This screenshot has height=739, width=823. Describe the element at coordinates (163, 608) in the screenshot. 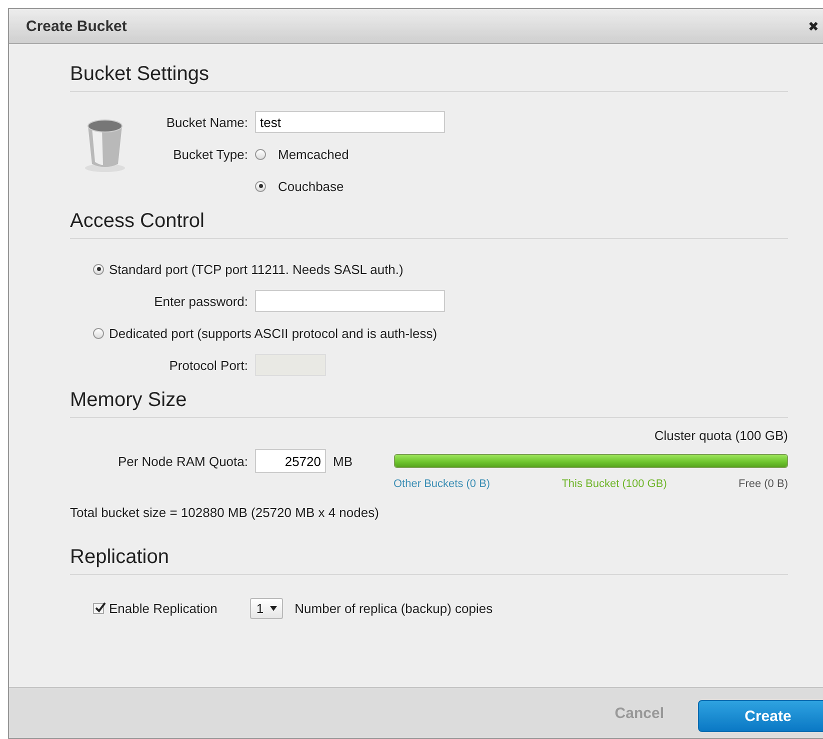

I see `checkbox-label: Enable Replication` at that location.